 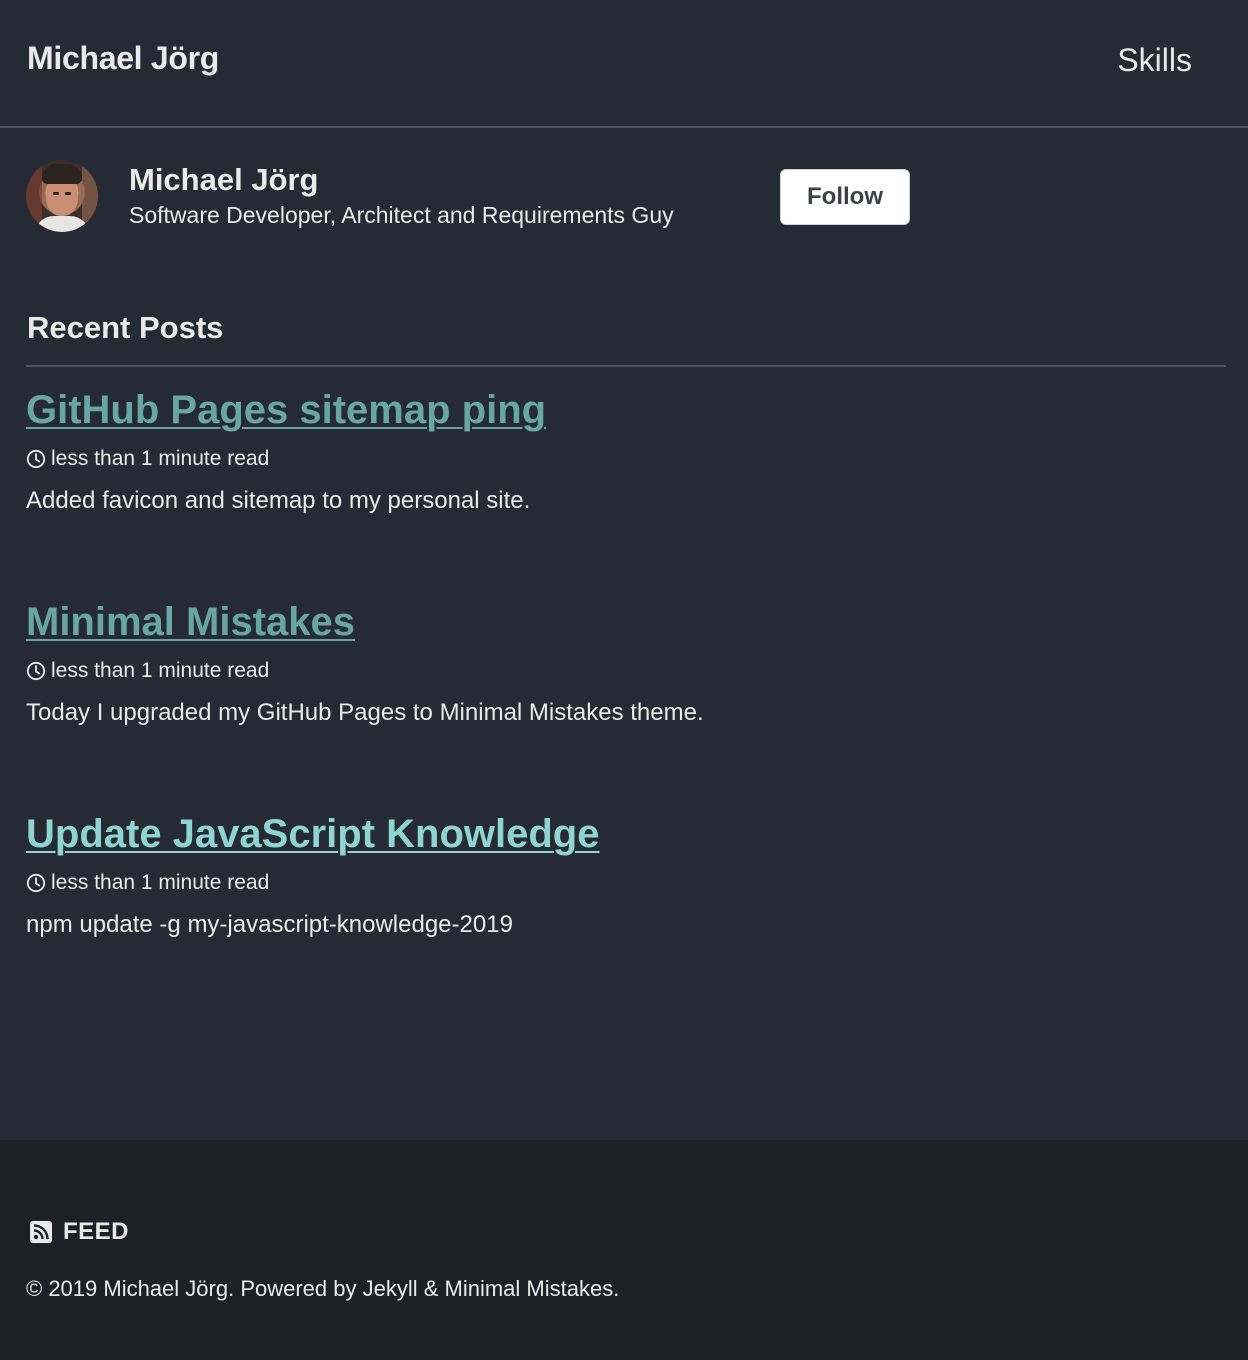 What do you see at coordinates (626, 366) in the screenshot?
I see `section-divider` at bounding box center [626, 366].